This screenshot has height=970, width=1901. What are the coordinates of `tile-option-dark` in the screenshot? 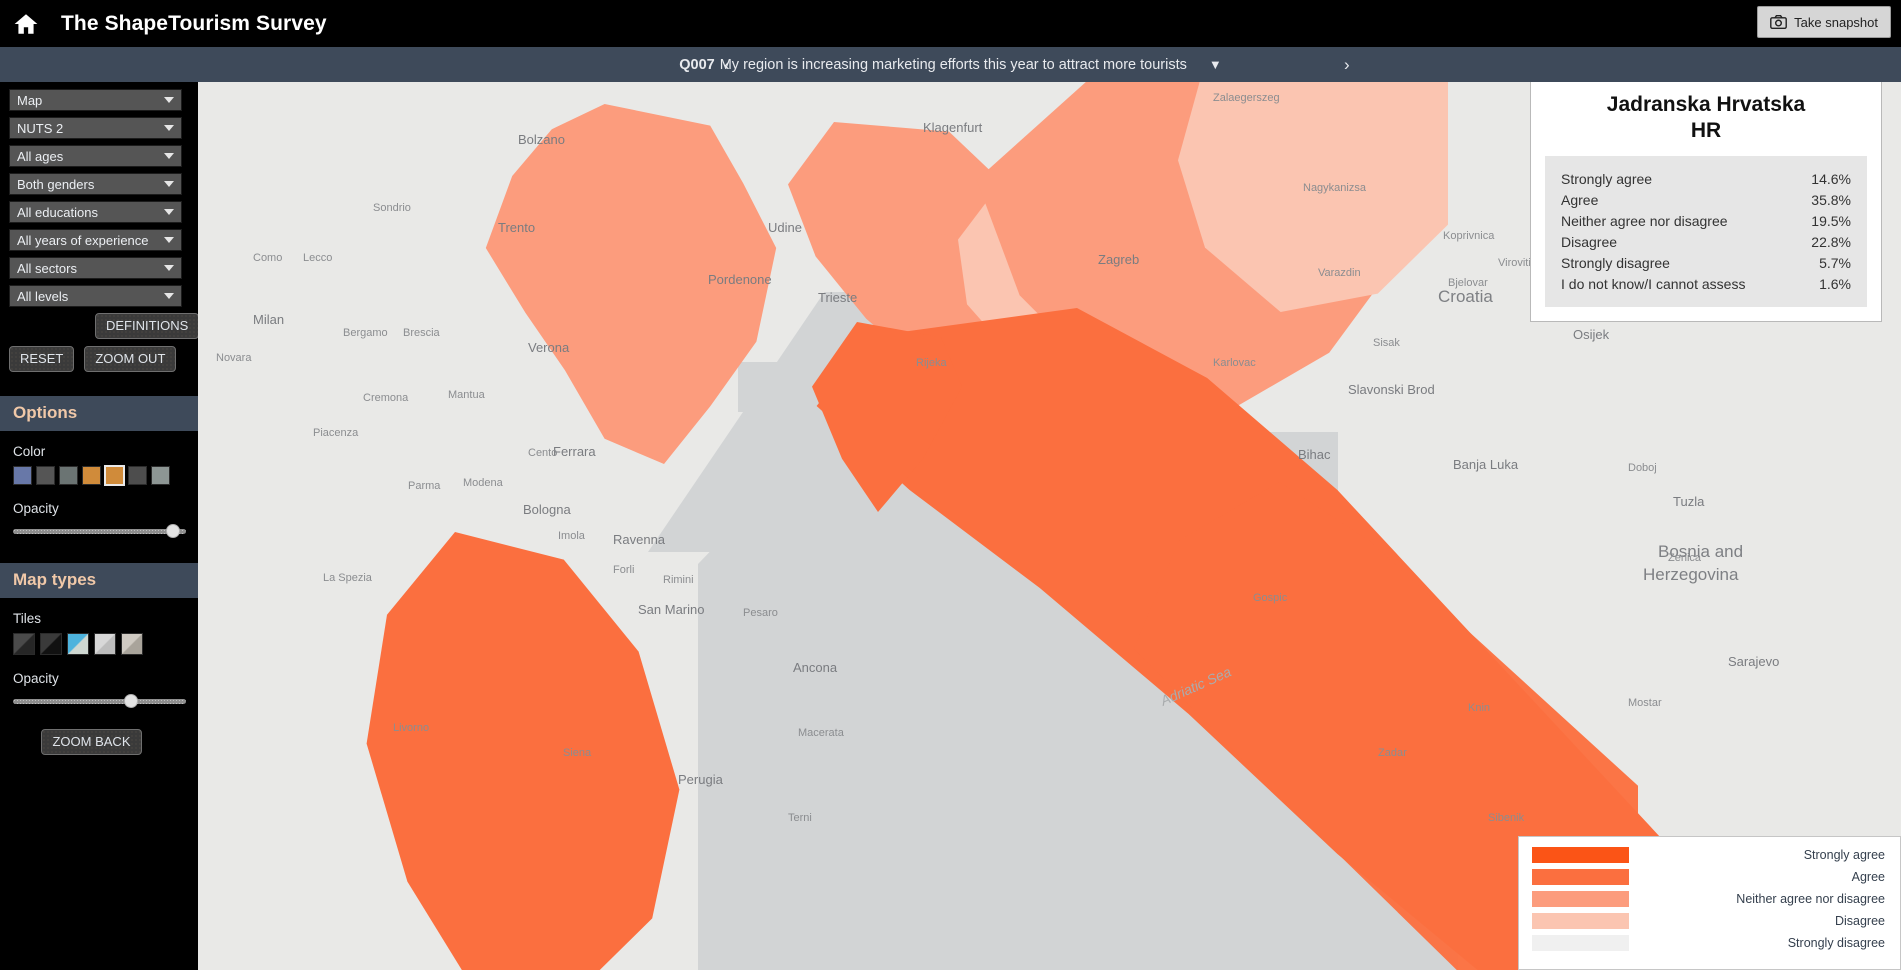 It's located at (24, 644).